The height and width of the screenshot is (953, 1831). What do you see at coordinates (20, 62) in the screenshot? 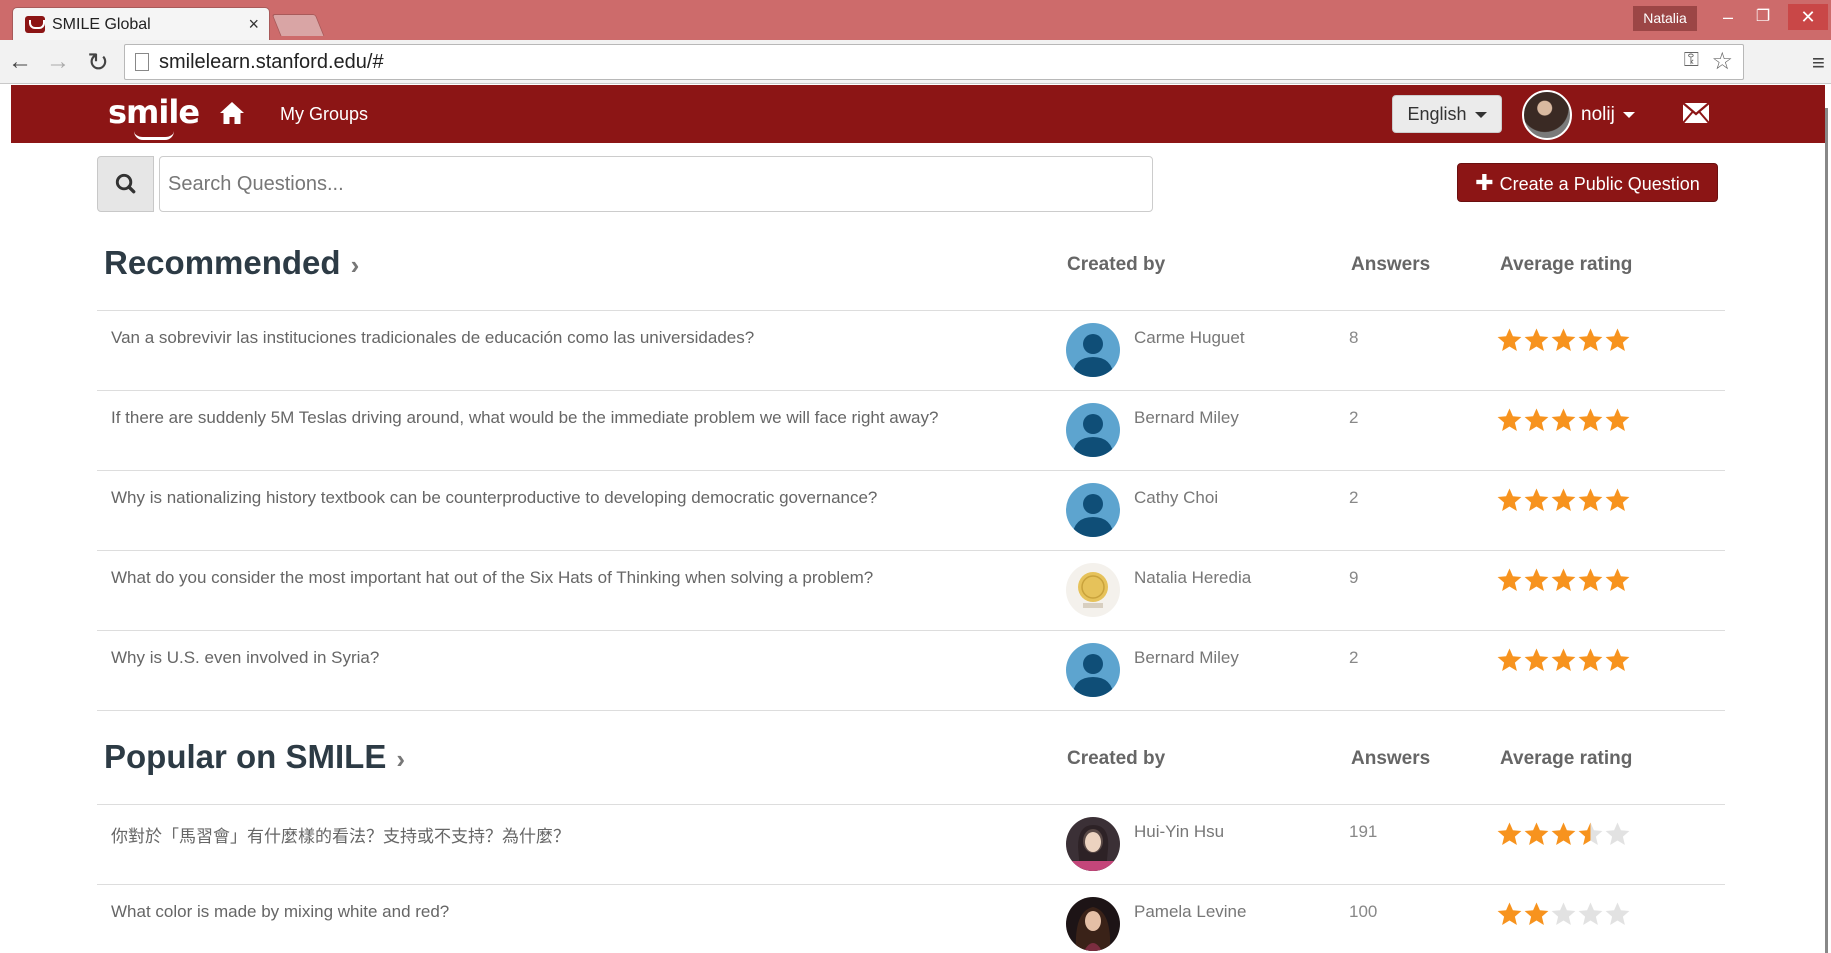
I see `back-arrow-icon: ←` at bounding box center [20, 62].